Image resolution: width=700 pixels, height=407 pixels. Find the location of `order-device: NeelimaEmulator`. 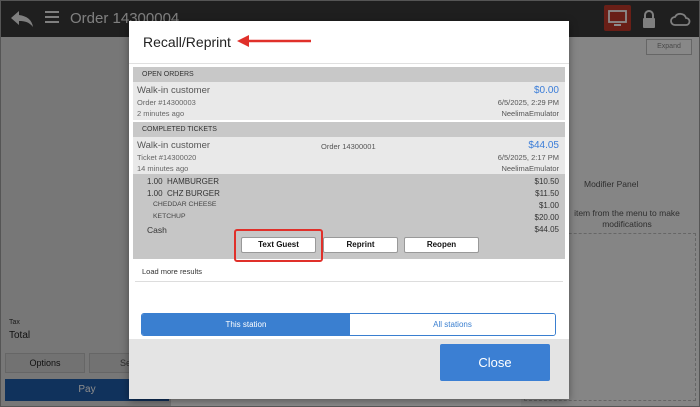

order-device: NeelimaEmulator is located at coordinates (530, 113).